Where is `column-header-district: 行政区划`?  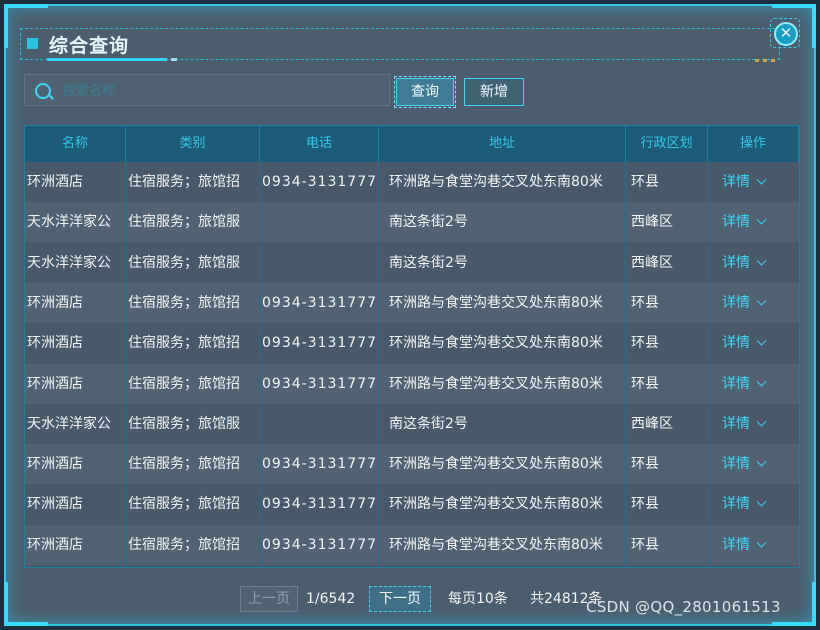
column-header-district: 行政区划 is located at coordinates (667, 144).